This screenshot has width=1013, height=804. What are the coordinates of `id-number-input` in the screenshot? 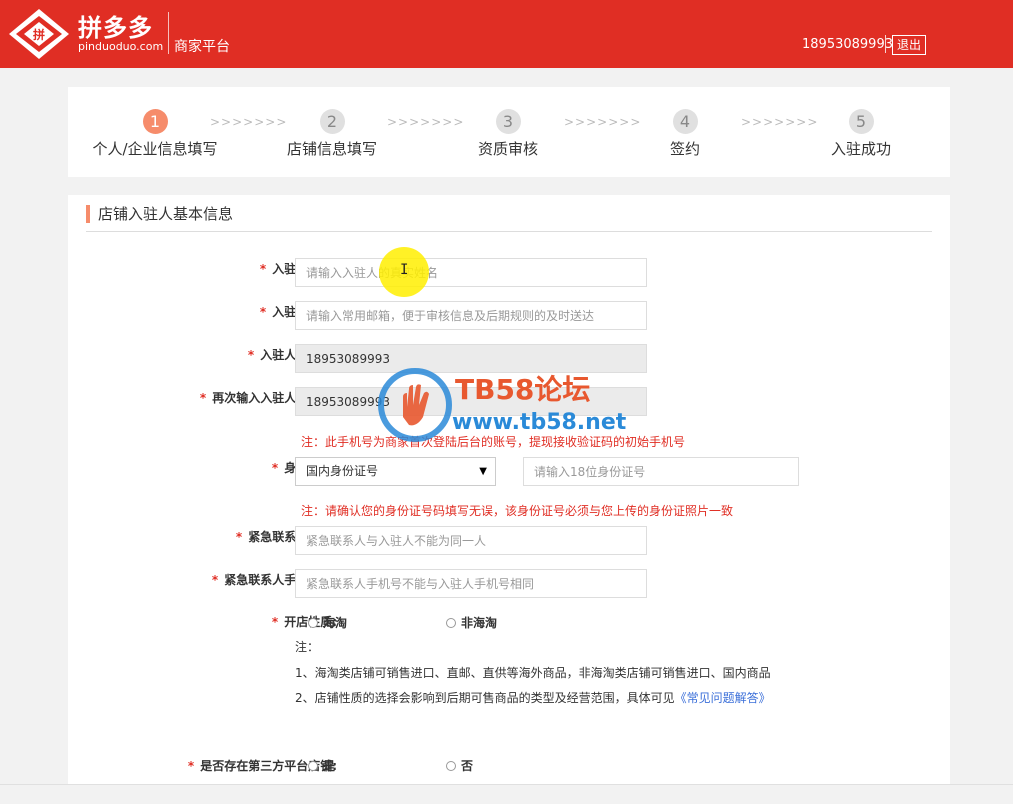 It's located at (661, 471).